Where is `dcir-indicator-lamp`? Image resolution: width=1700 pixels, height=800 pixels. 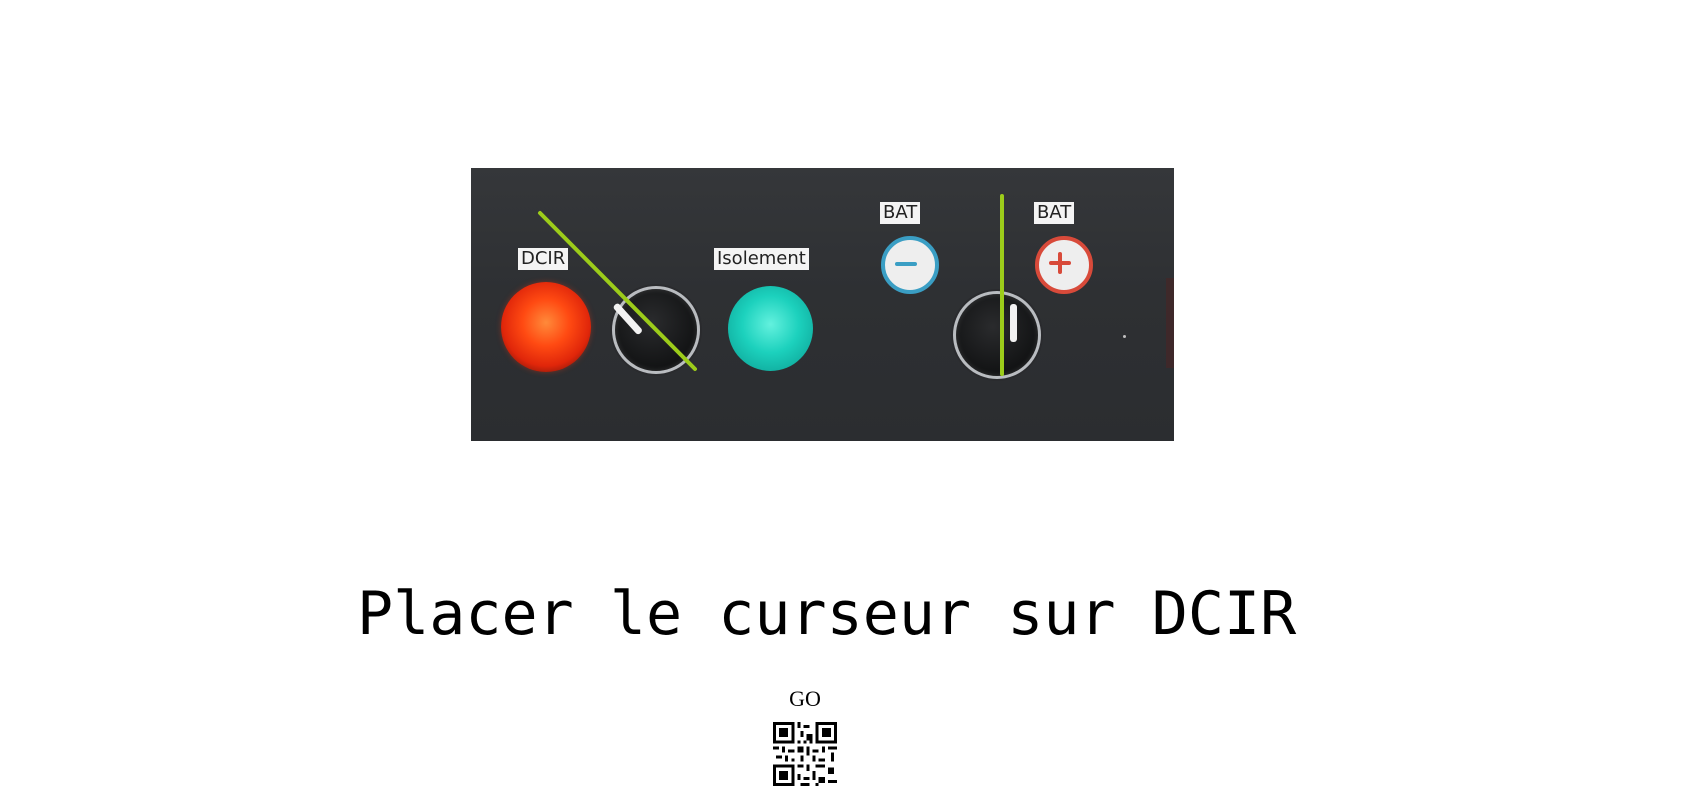
dcir-indicator-lamp is located at coordinates (546, 327).